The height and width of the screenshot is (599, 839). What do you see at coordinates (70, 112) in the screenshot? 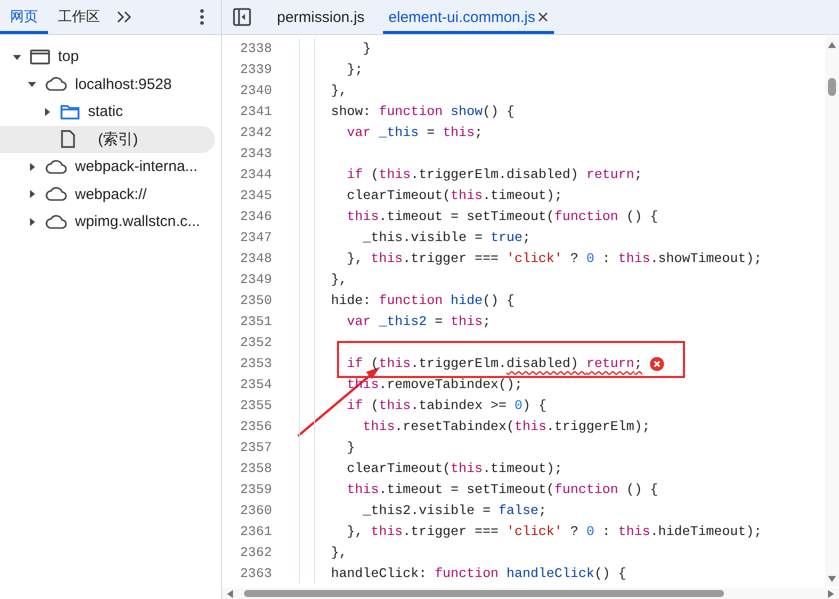
I see `folder-icon` at bounding box center [70, 112].